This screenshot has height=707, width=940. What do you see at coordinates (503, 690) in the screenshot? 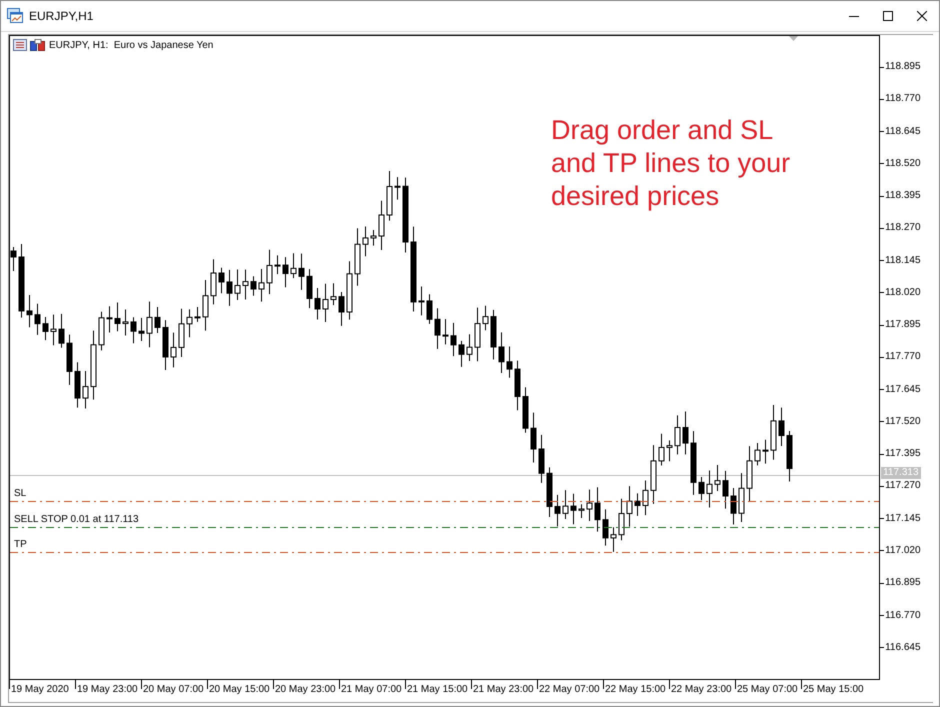
I see `time-label: 21 May 23:00` at bounding box center [503, 690].